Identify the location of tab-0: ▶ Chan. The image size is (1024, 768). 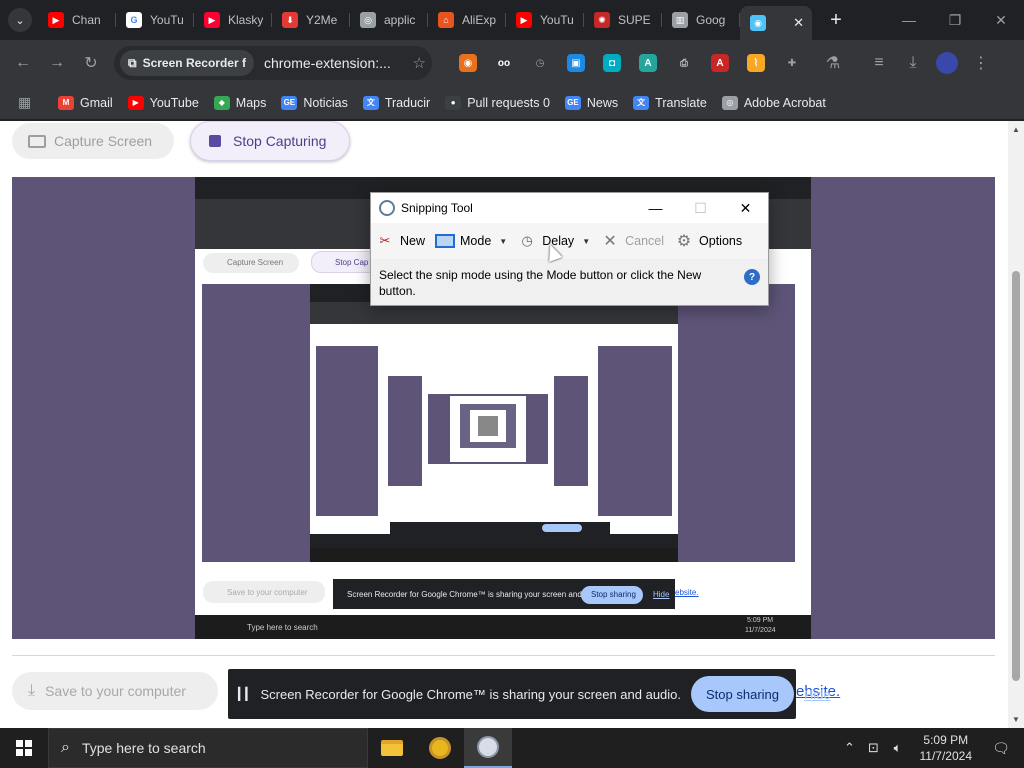
(77, 20).